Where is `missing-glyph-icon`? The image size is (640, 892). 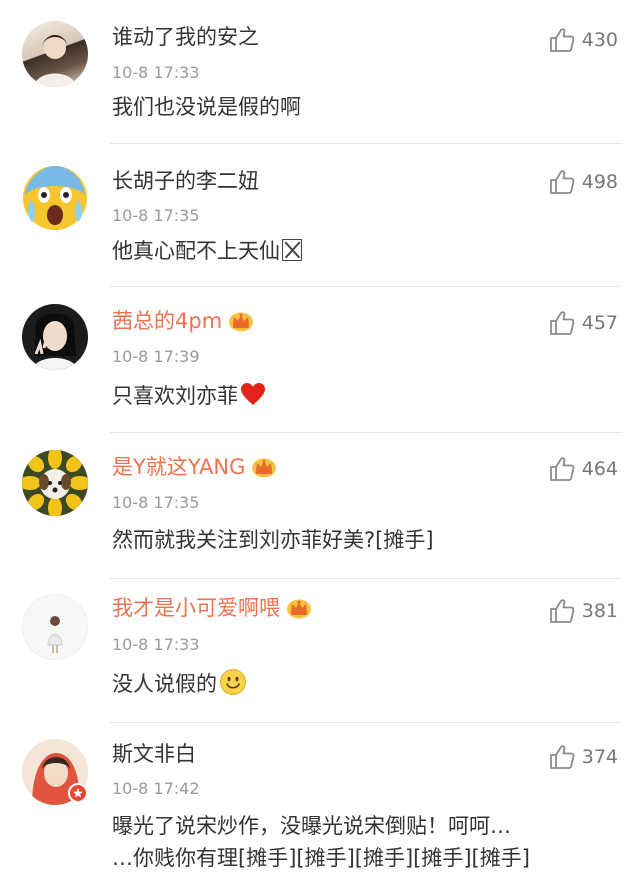
missing-glyph-icon is located at coordinates (292, 250).